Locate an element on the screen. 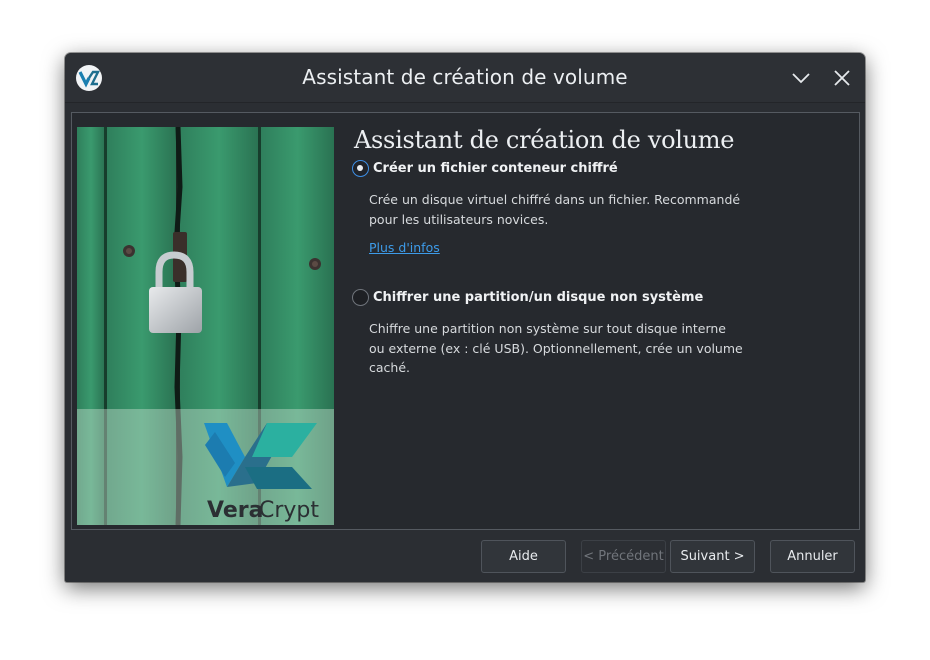  help-button: Aide is located at coordinates (523, 556).